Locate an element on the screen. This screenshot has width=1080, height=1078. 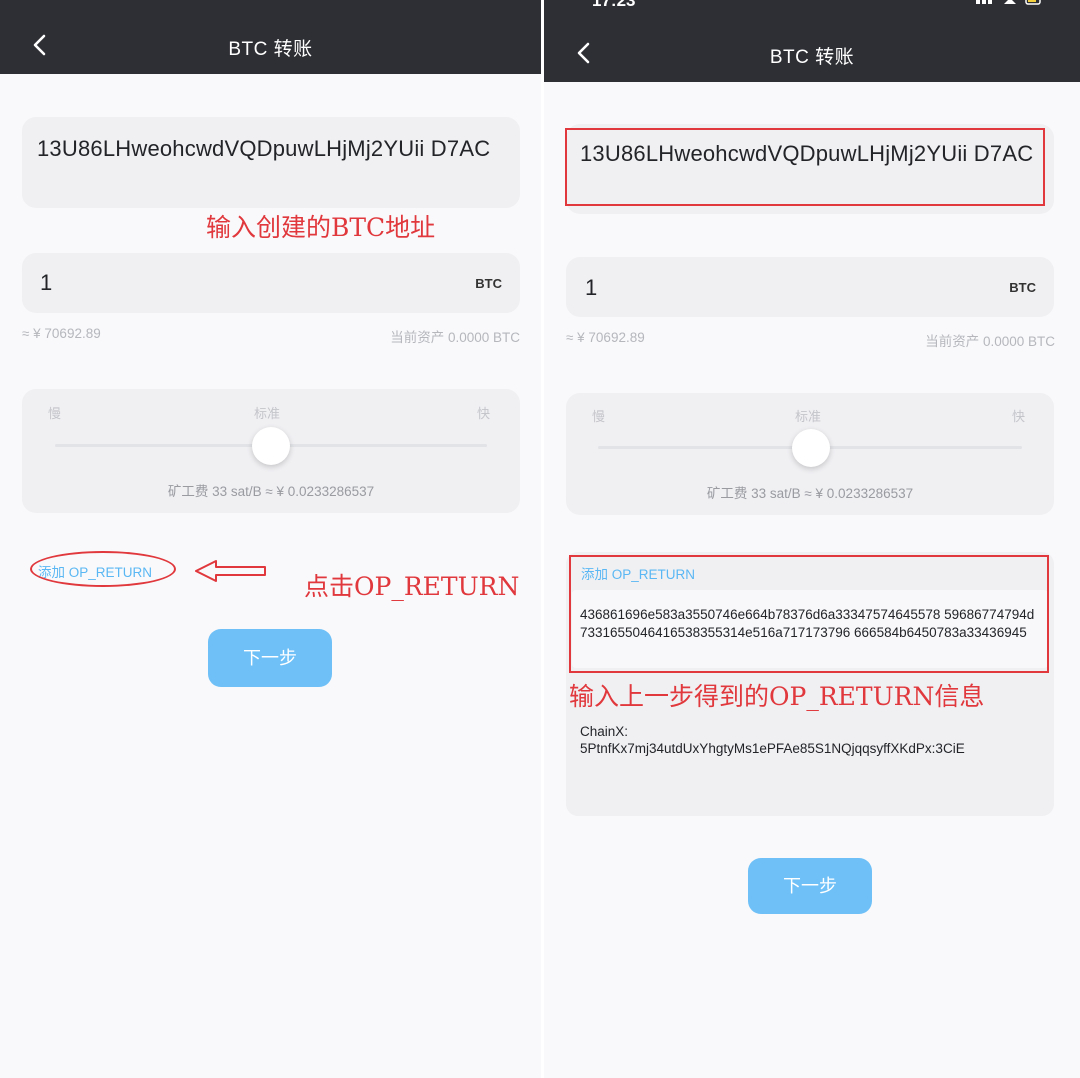
memo-label: ChainX: is located at coordinates (604, 731).